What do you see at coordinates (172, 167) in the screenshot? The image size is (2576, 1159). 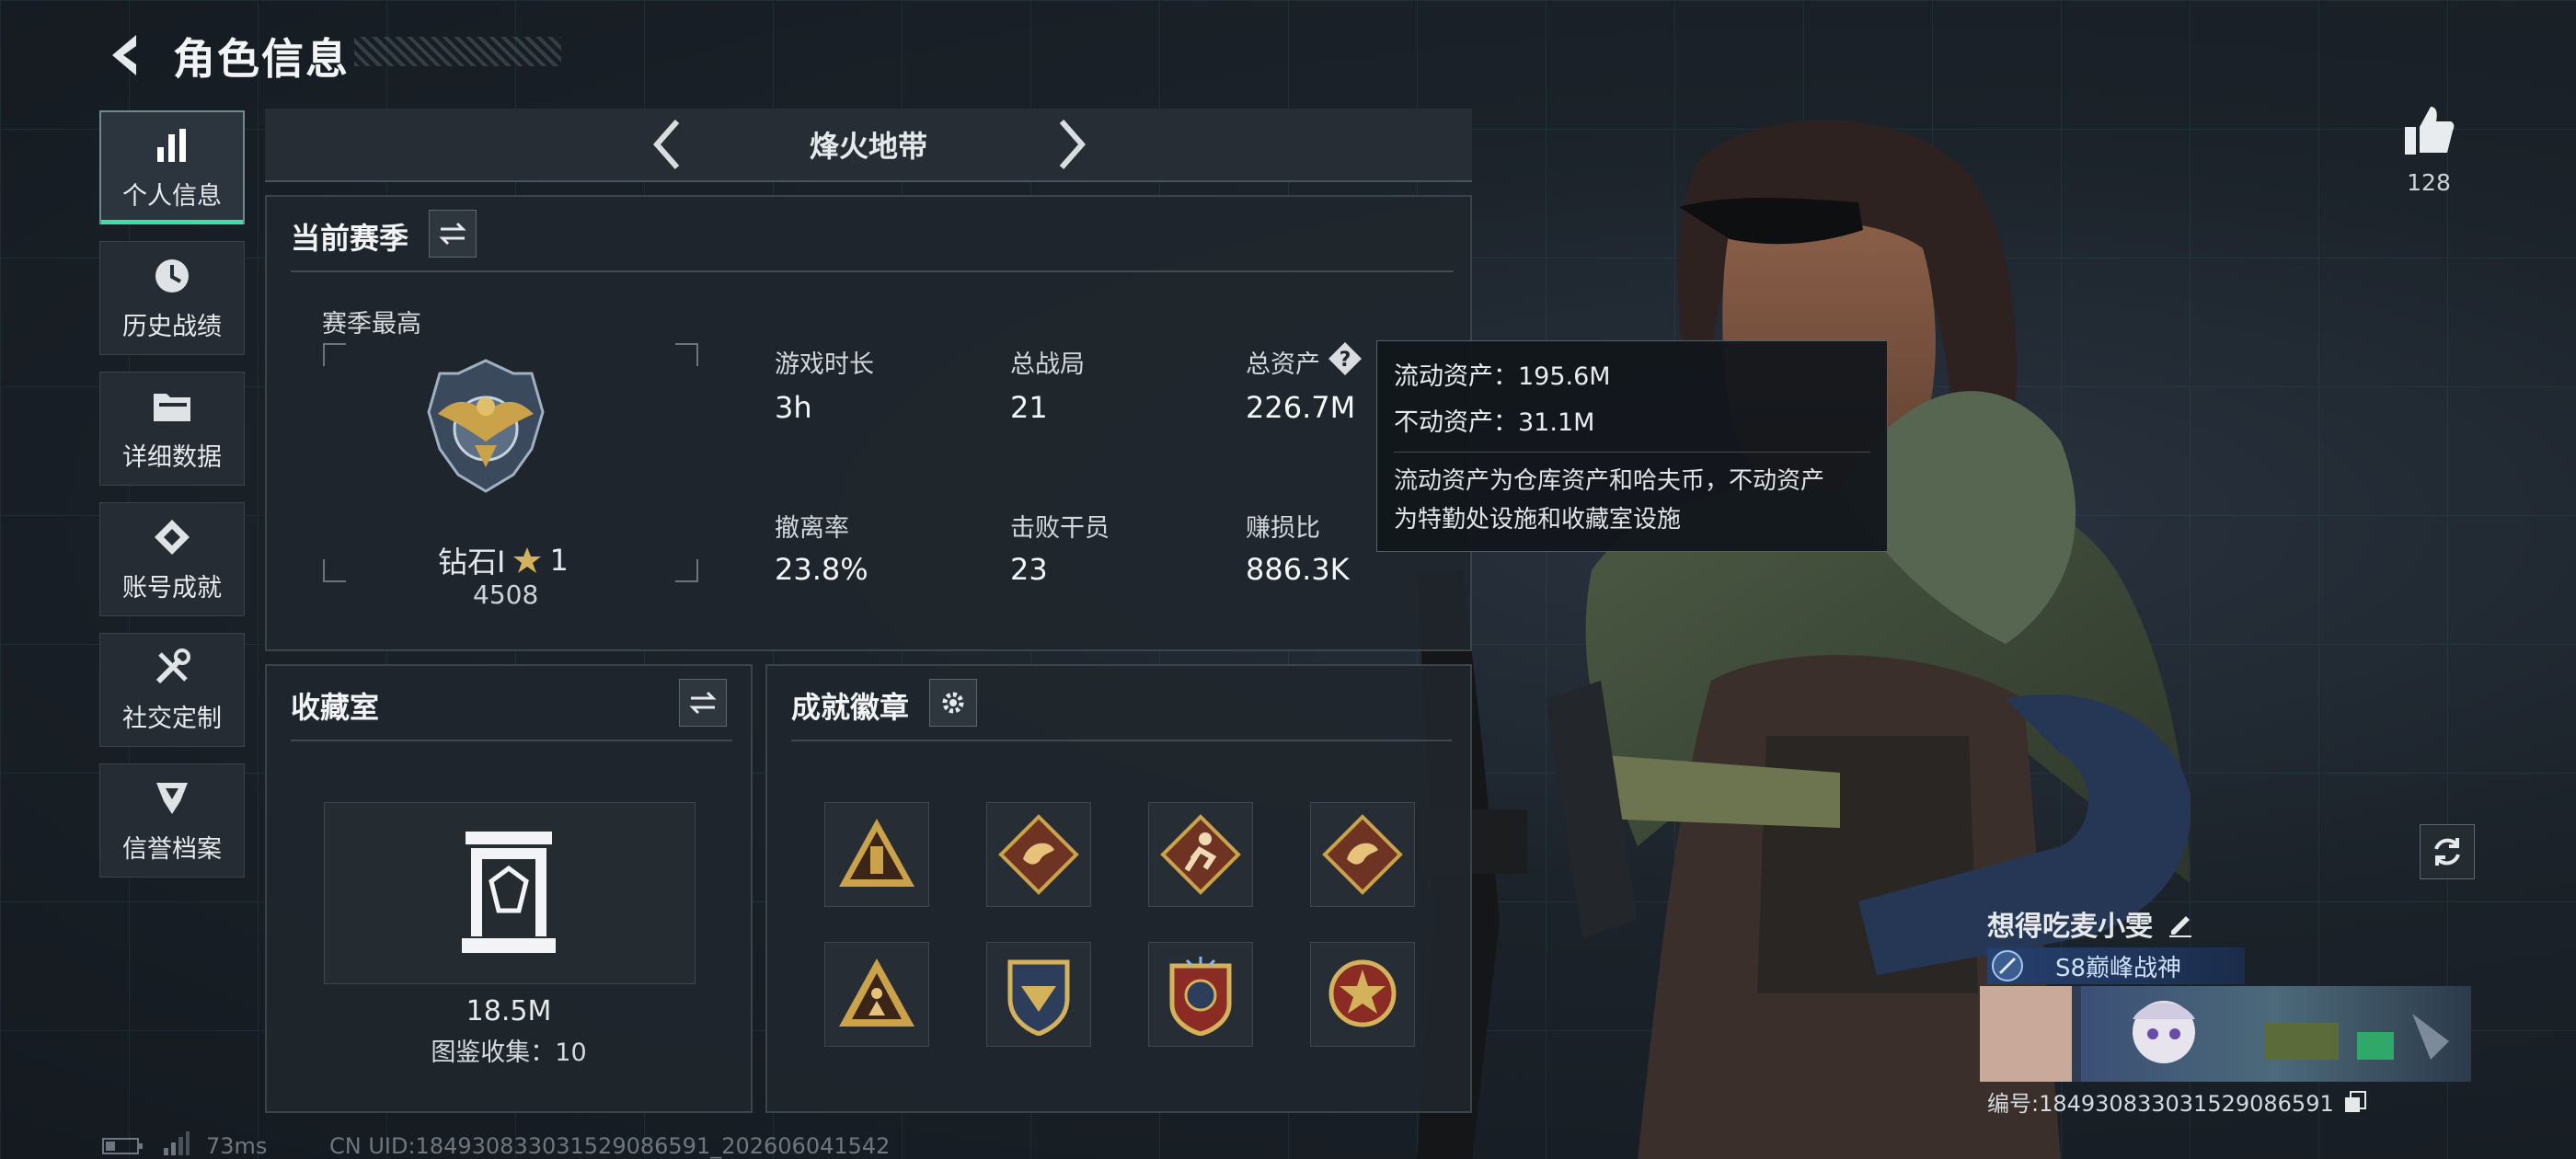 I see `sidebar-item-personal-info: 个人信息` at bounding box center [172, 167].